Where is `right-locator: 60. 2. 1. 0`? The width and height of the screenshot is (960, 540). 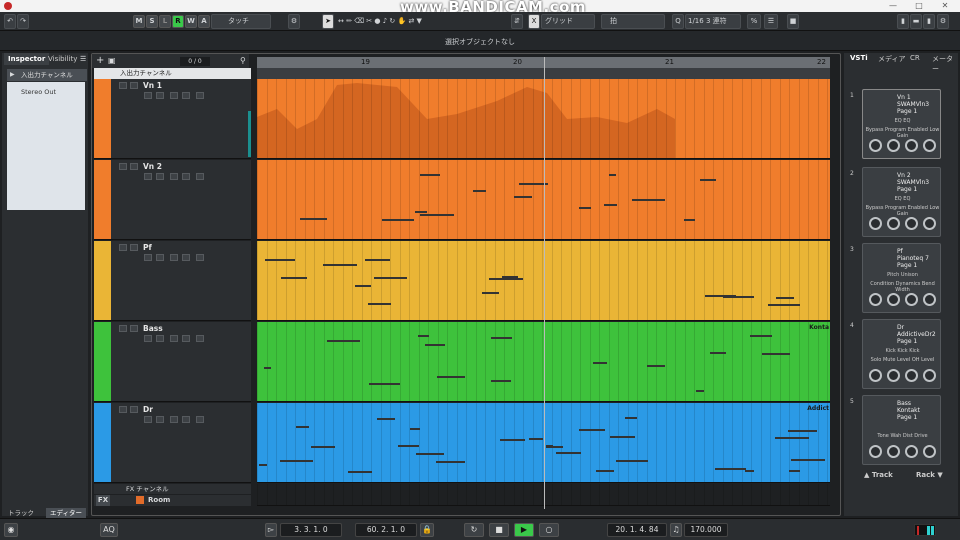
right-locator: 60. 2. 1. 0 is located at coordinates (386, 530).